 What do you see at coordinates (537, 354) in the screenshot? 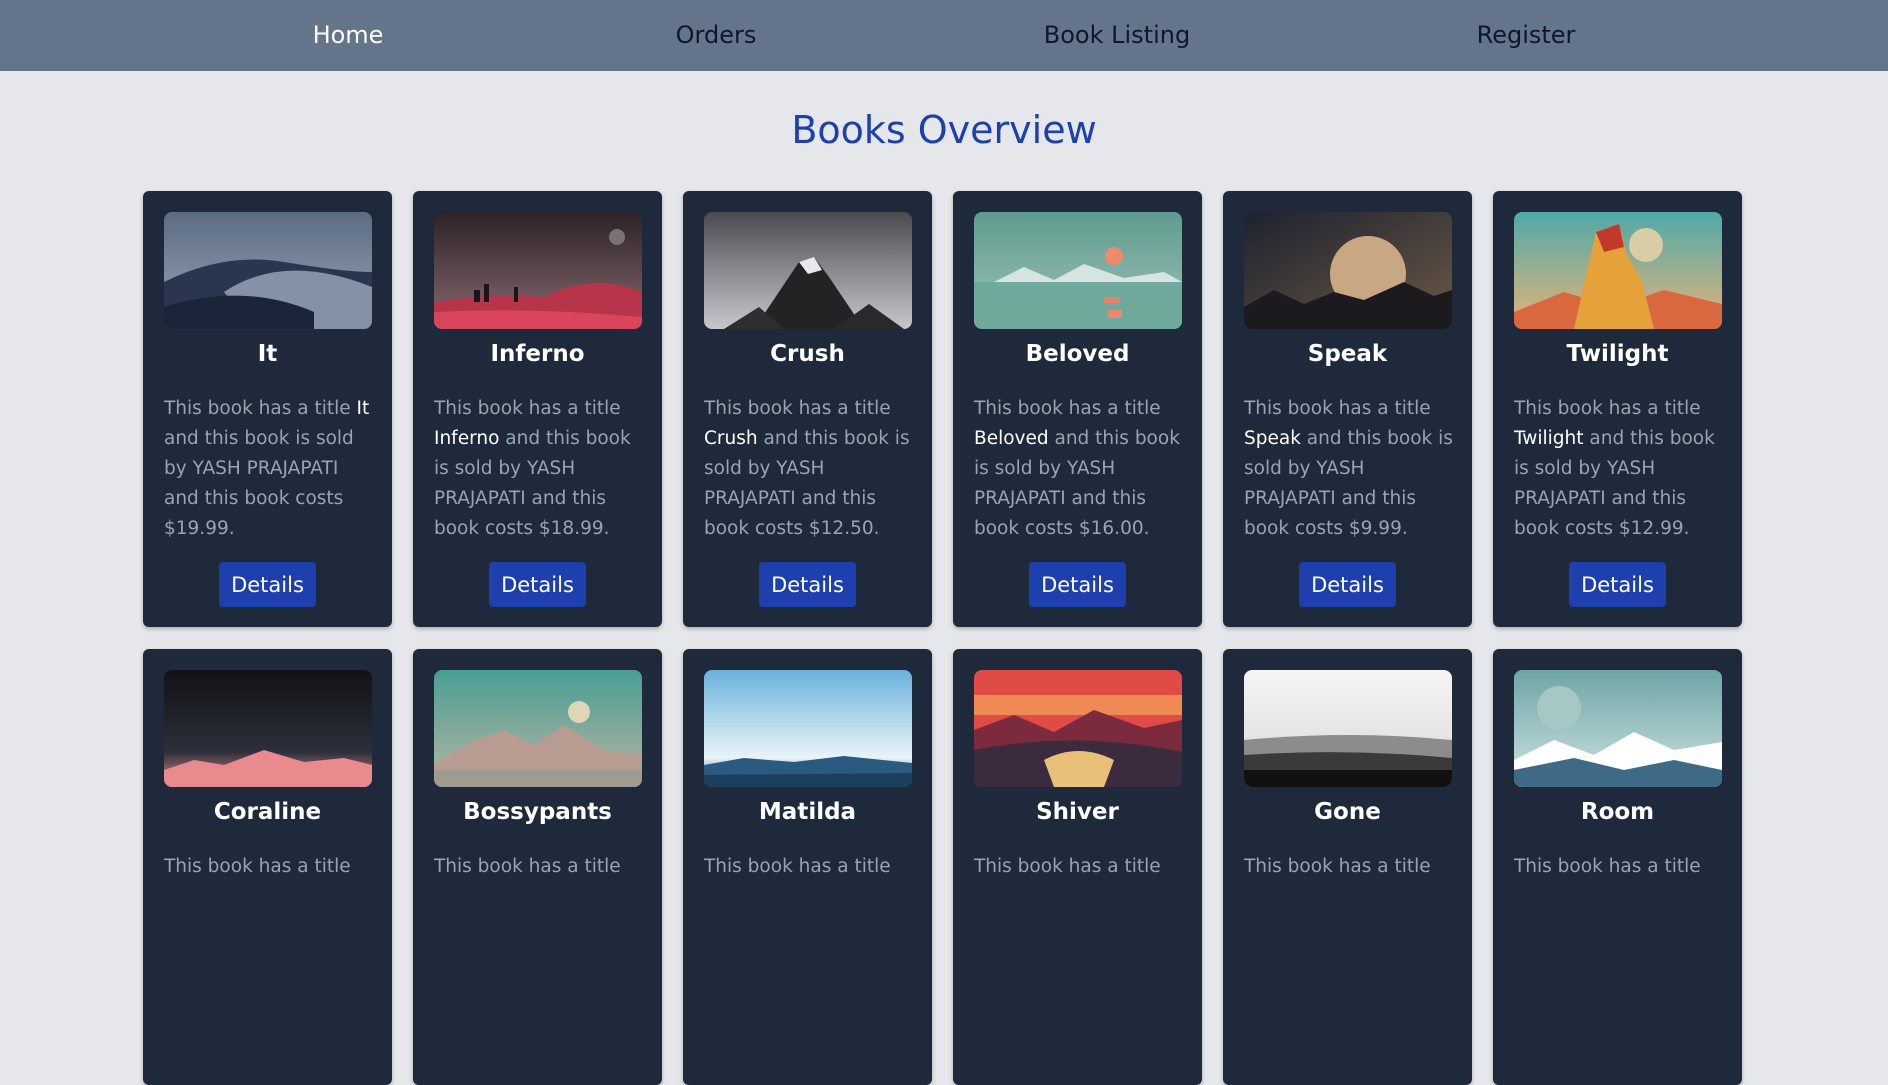
I see `book-title: Inferno` at bounding box center [537, 354].